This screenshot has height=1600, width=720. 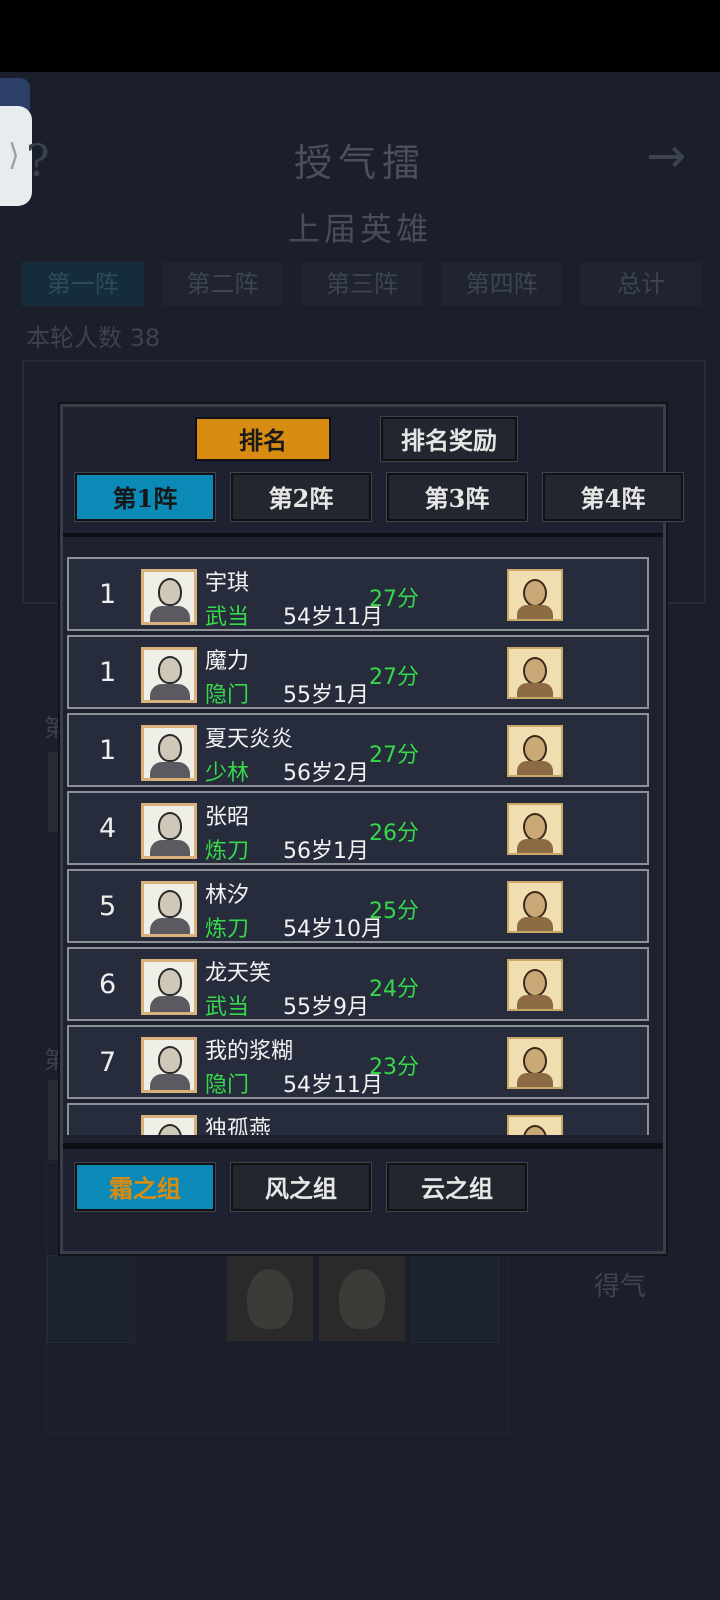 I want to click on bg-tab-2: 第二阵, so click(x=222, y=284).